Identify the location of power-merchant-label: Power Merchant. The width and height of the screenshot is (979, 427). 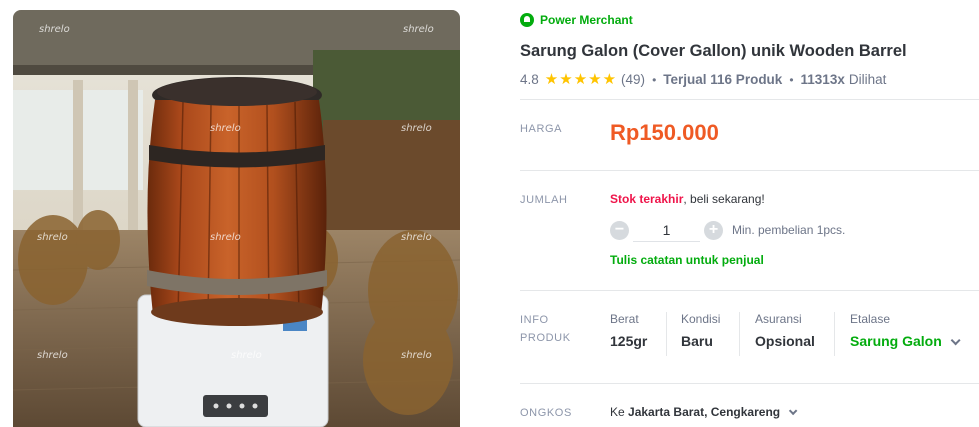
(586, 20).